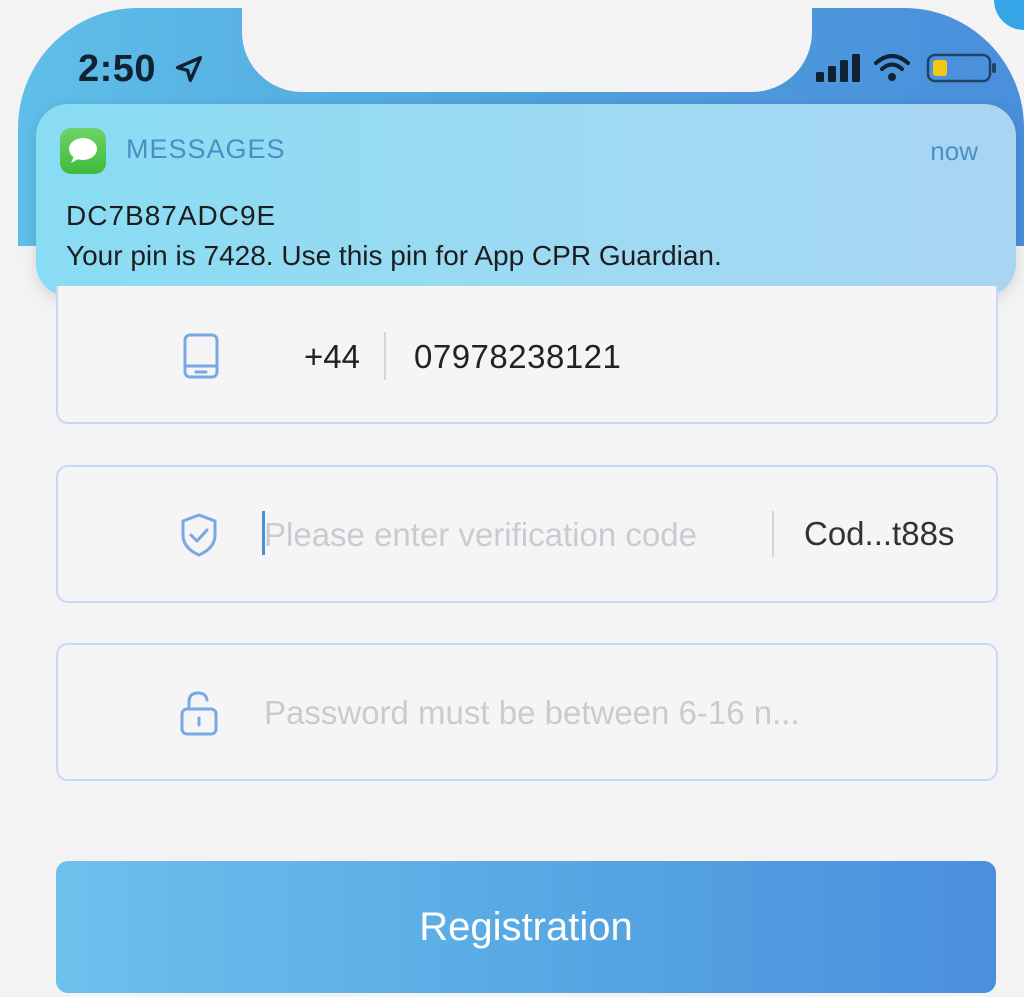  I want to click on notification-time: now, so click(954, 151).